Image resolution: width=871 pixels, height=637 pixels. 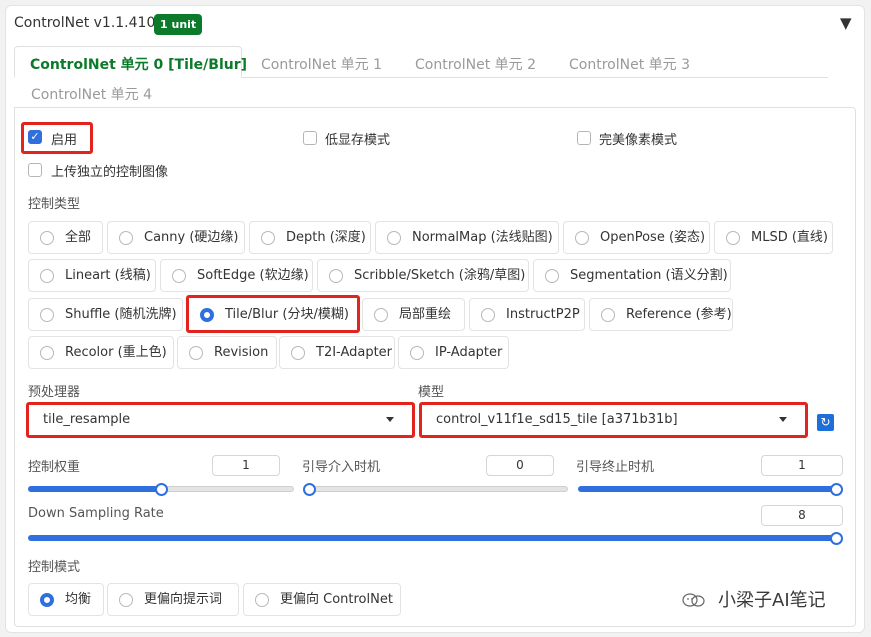 What do you see at coordinates (309, 489) in the screenshot?
I see `start-slider-thumb` at bounding box center [309, 489].